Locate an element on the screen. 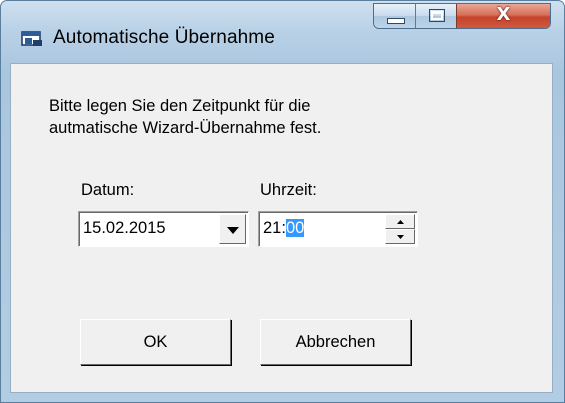 This screenshot has height=403, width=565. arrow-down-icon is located at coordinates (400, 237).